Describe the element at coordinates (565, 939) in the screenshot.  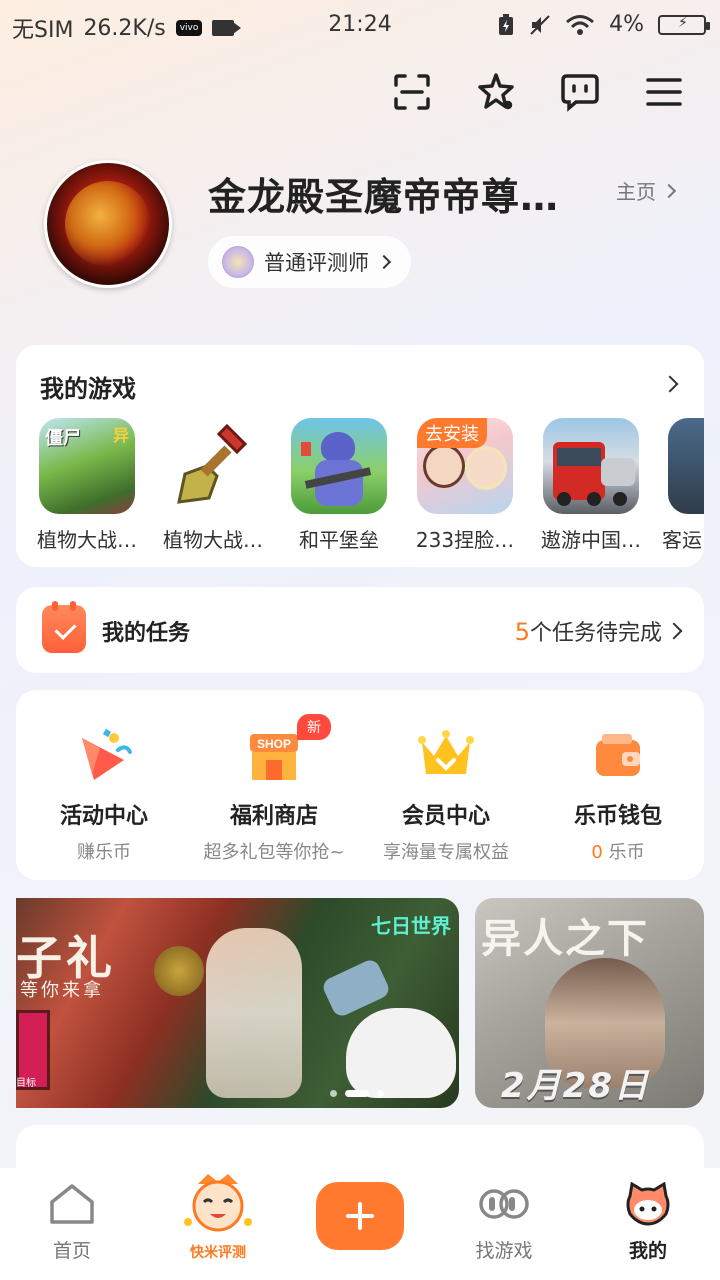
I see `banner-side-title: 异人之下` at that location.